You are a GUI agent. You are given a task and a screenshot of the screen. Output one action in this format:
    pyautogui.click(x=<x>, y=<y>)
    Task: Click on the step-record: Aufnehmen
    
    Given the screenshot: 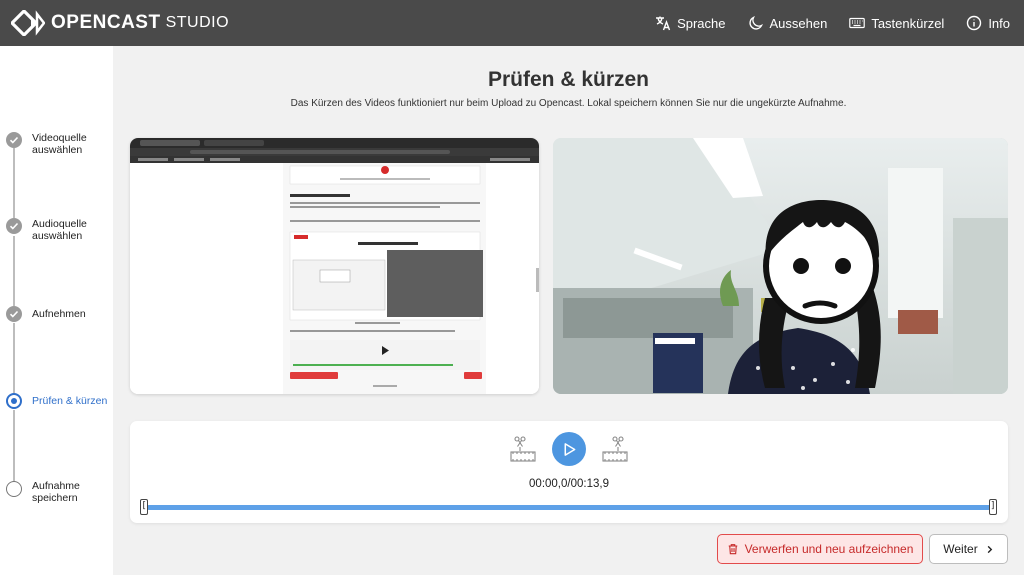 What is the action you would take?
    pyautogui.click(x=59, y=314)
    